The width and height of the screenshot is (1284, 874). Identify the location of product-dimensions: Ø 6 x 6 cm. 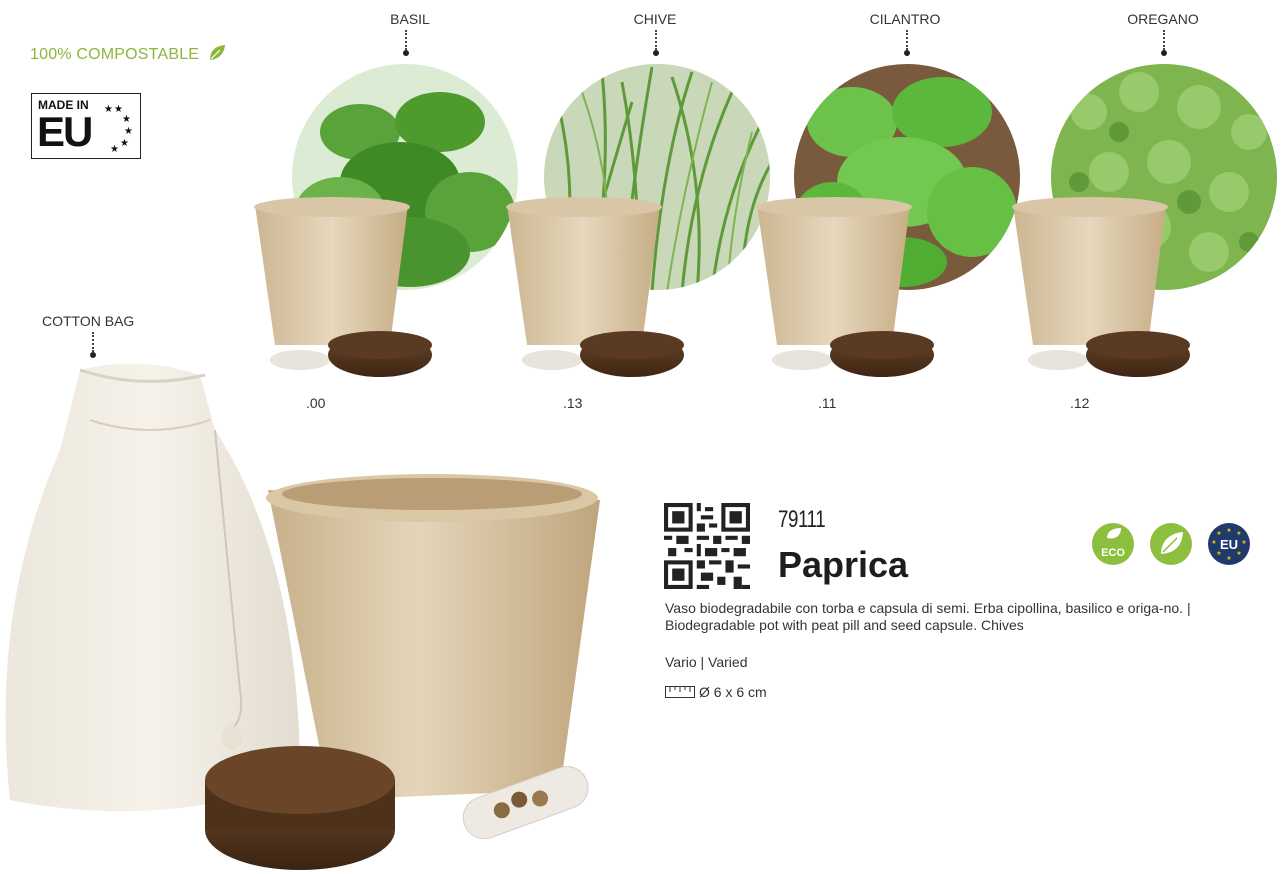
(716, 692).